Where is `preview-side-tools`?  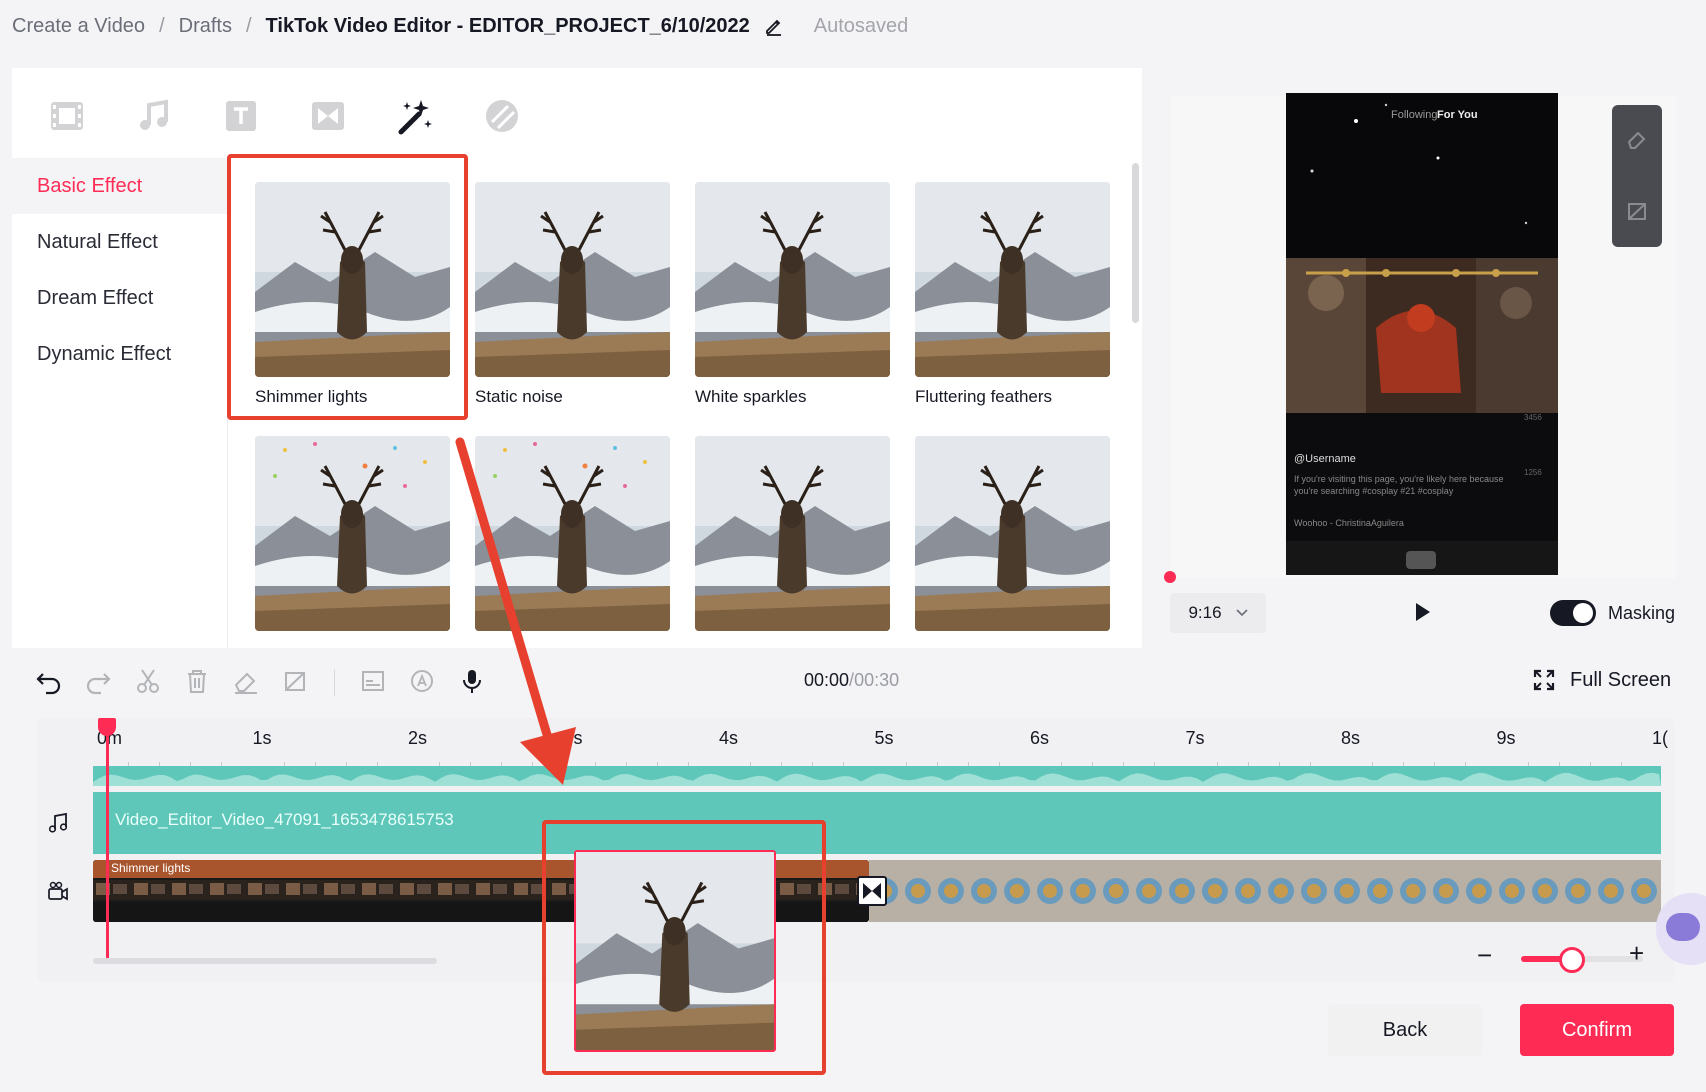 preview-side-tools is located at coordinates (1637, 176).